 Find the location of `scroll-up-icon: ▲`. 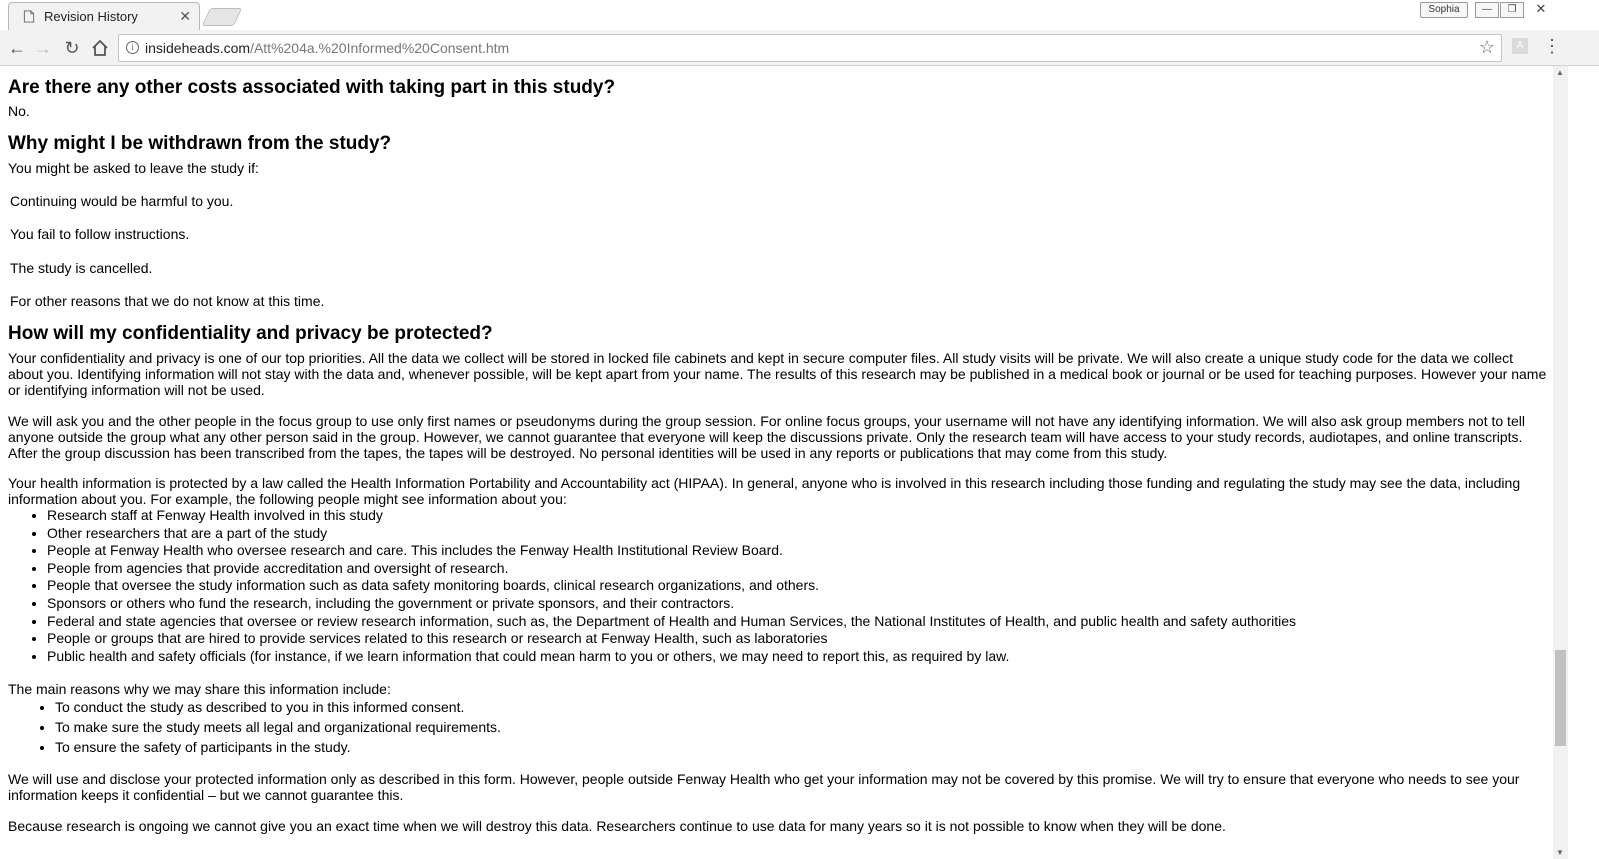

scroll-up-icon: ▲ is located at coordinates (1560, 72).